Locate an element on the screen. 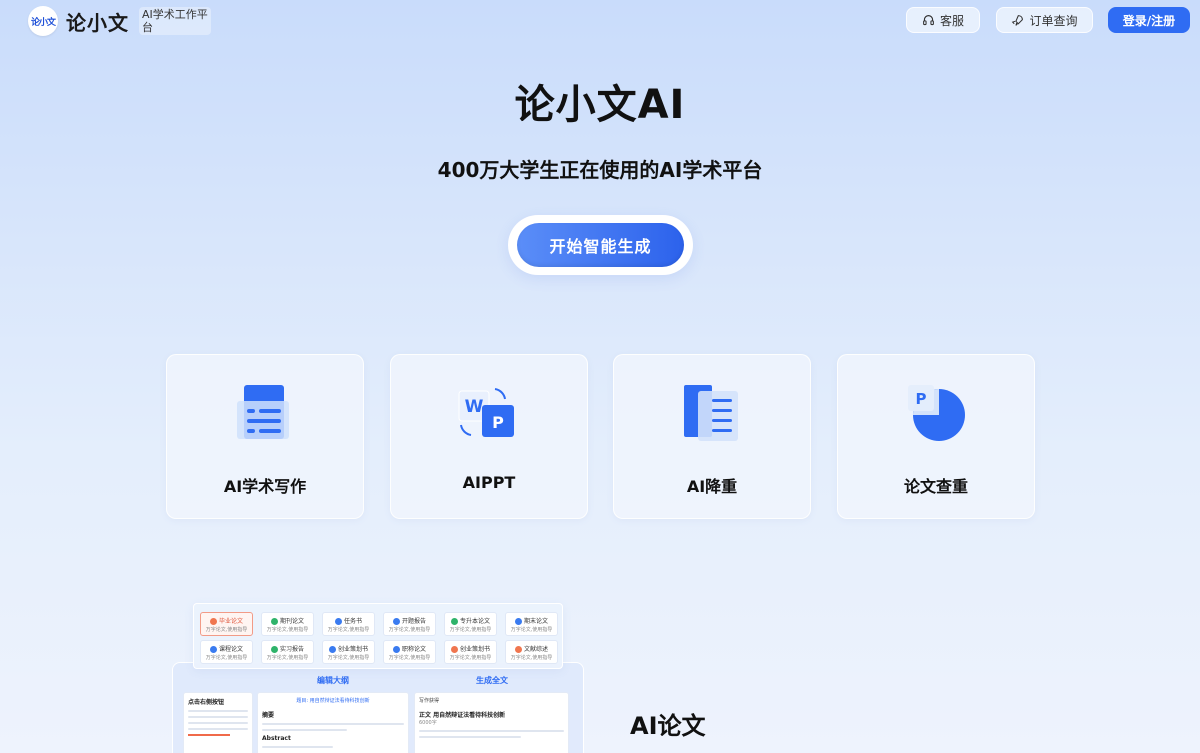  preview-tab-fulltext: 生成全文 is located at coordinates (492, 680).